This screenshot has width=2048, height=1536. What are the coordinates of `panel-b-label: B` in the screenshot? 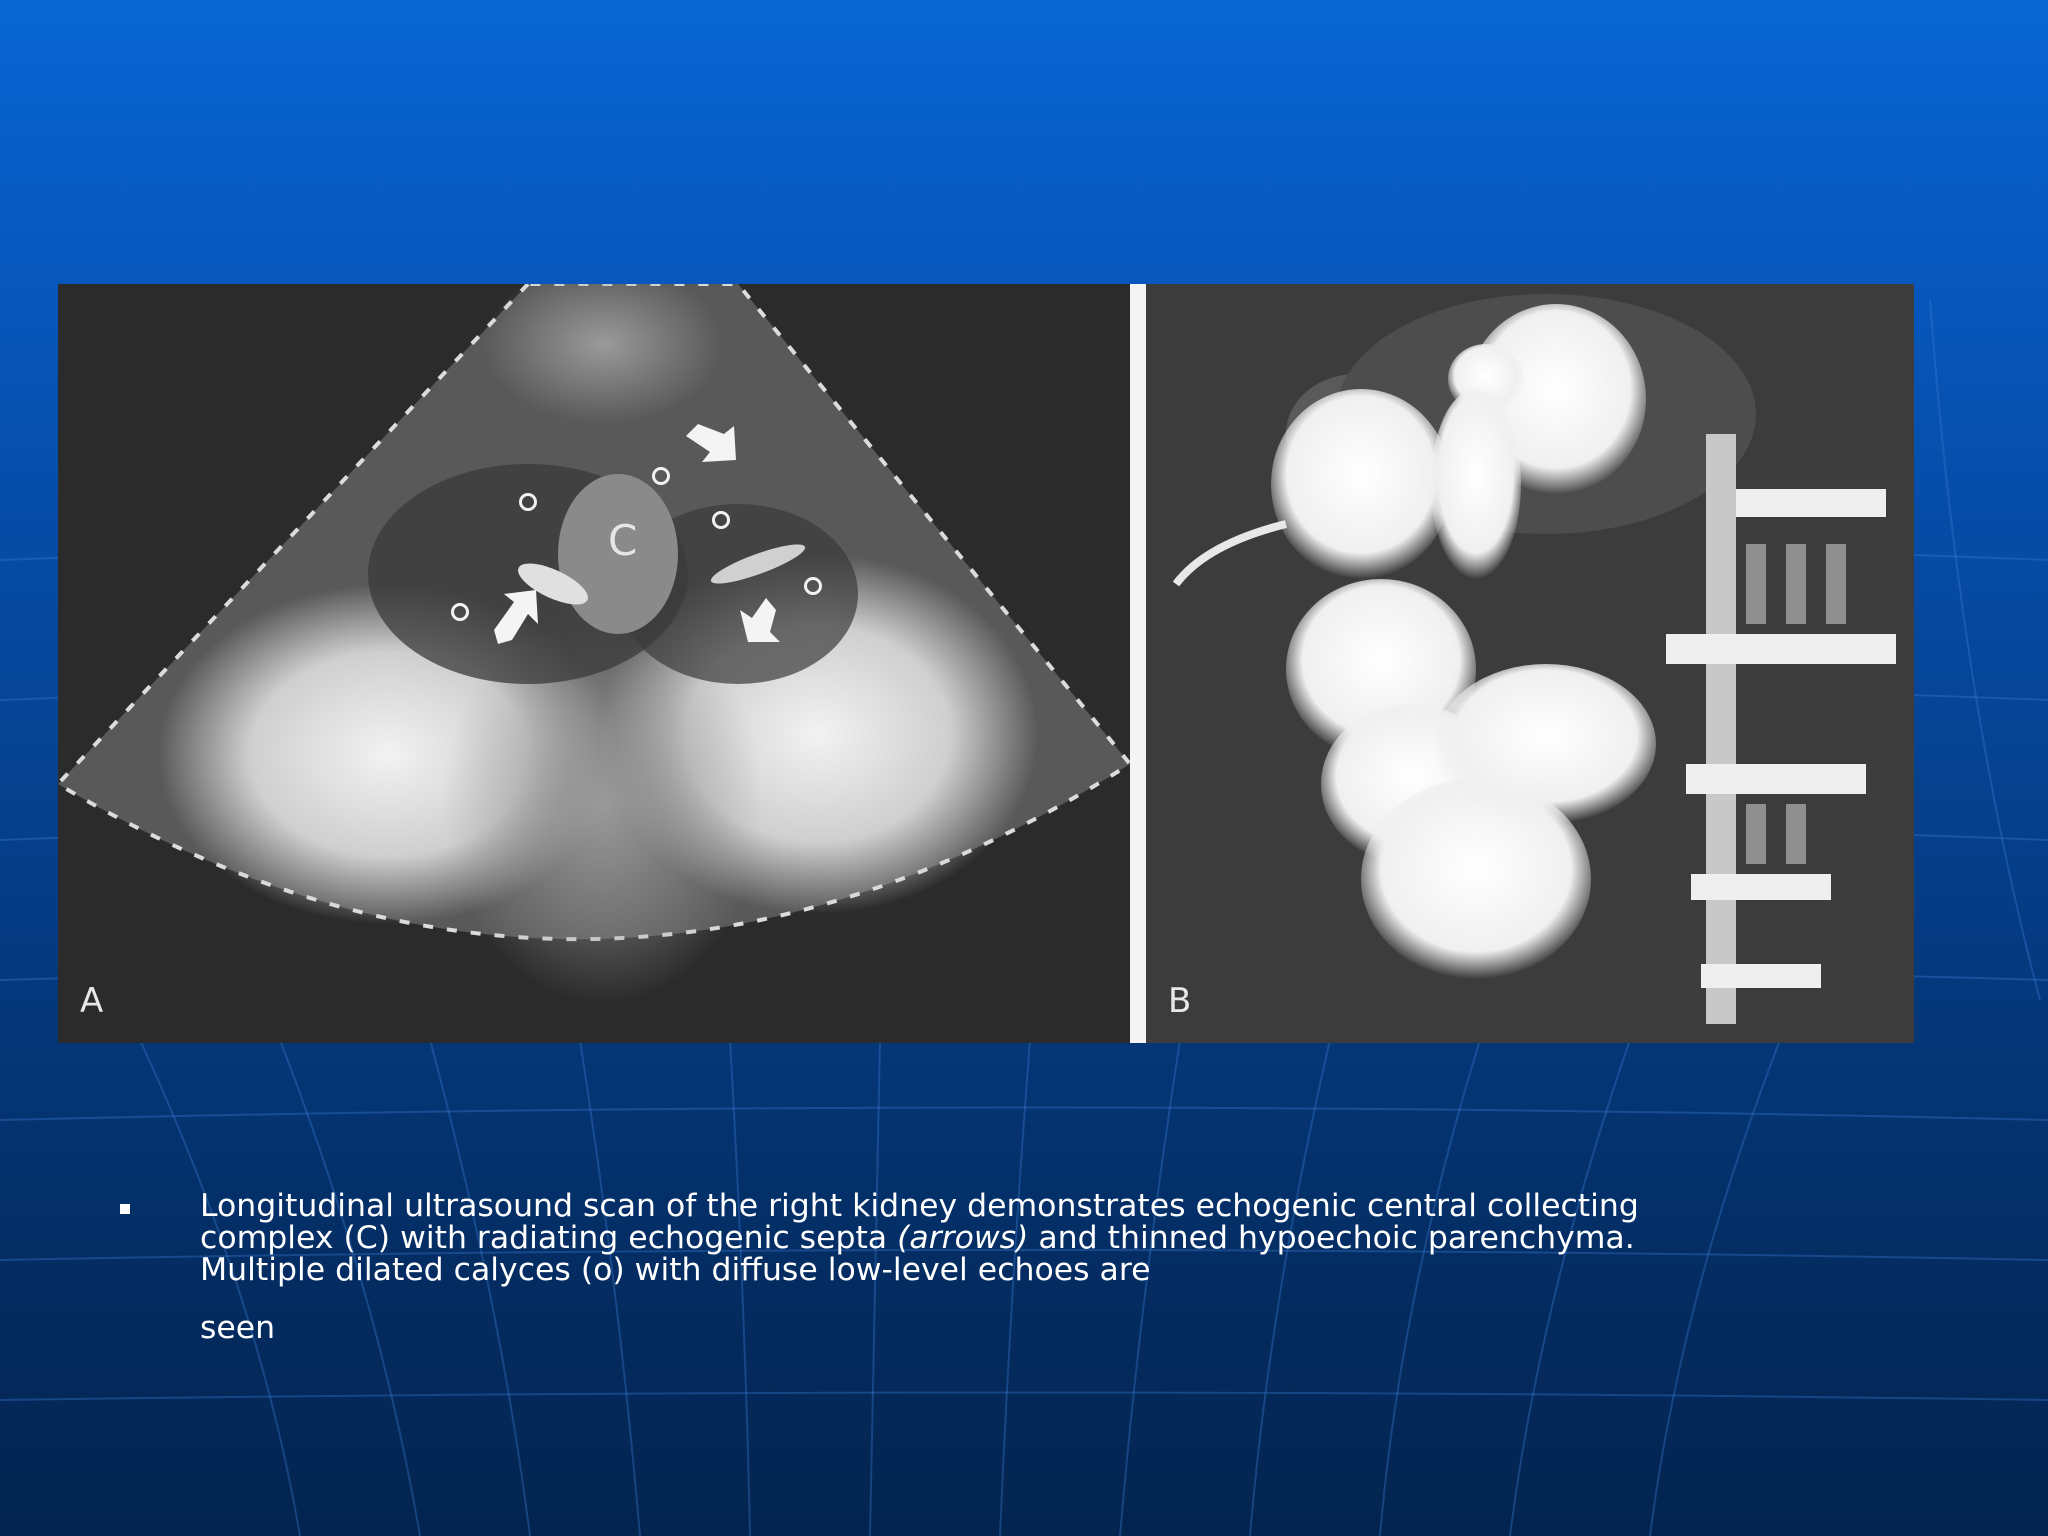 It's located at (1180, 1001).